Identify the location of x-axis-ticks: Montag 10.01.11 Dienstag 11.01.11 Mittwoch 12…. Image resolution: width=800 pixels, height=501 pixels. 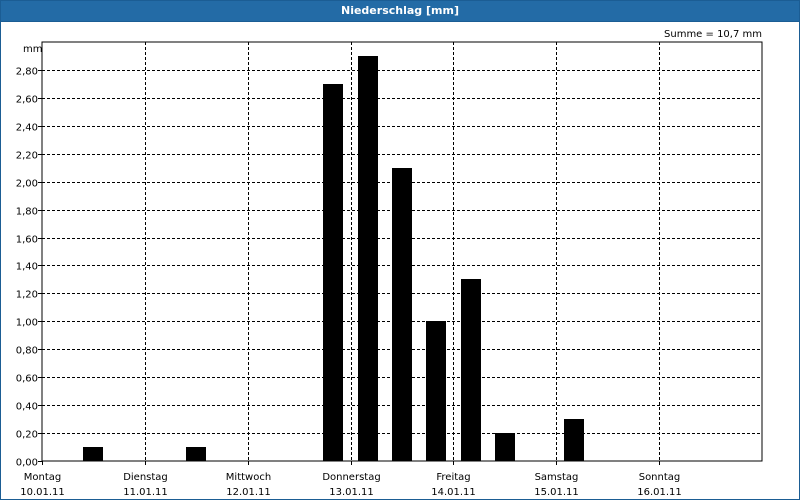
(351, 479).